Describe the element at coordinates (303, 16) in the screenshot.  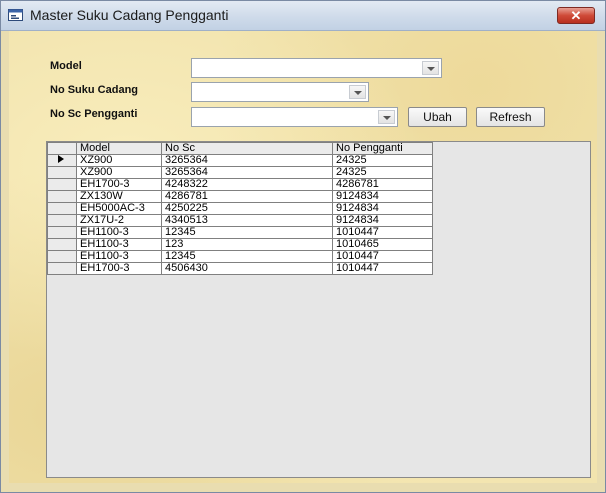
I see `title-bar: Master Suku Cadang Pengganti ✕` at that location.